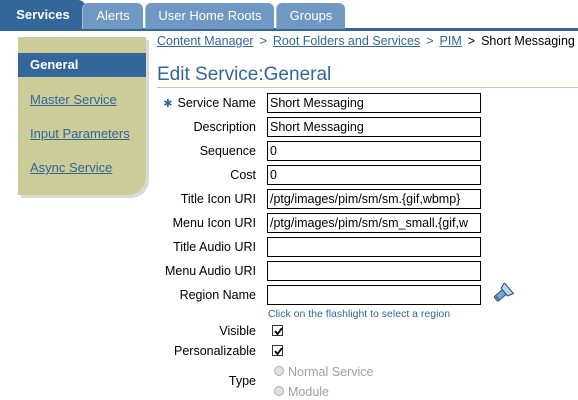 This screenshot has width=578, height=400. I want to click on region-name-field, so click(374, 295).